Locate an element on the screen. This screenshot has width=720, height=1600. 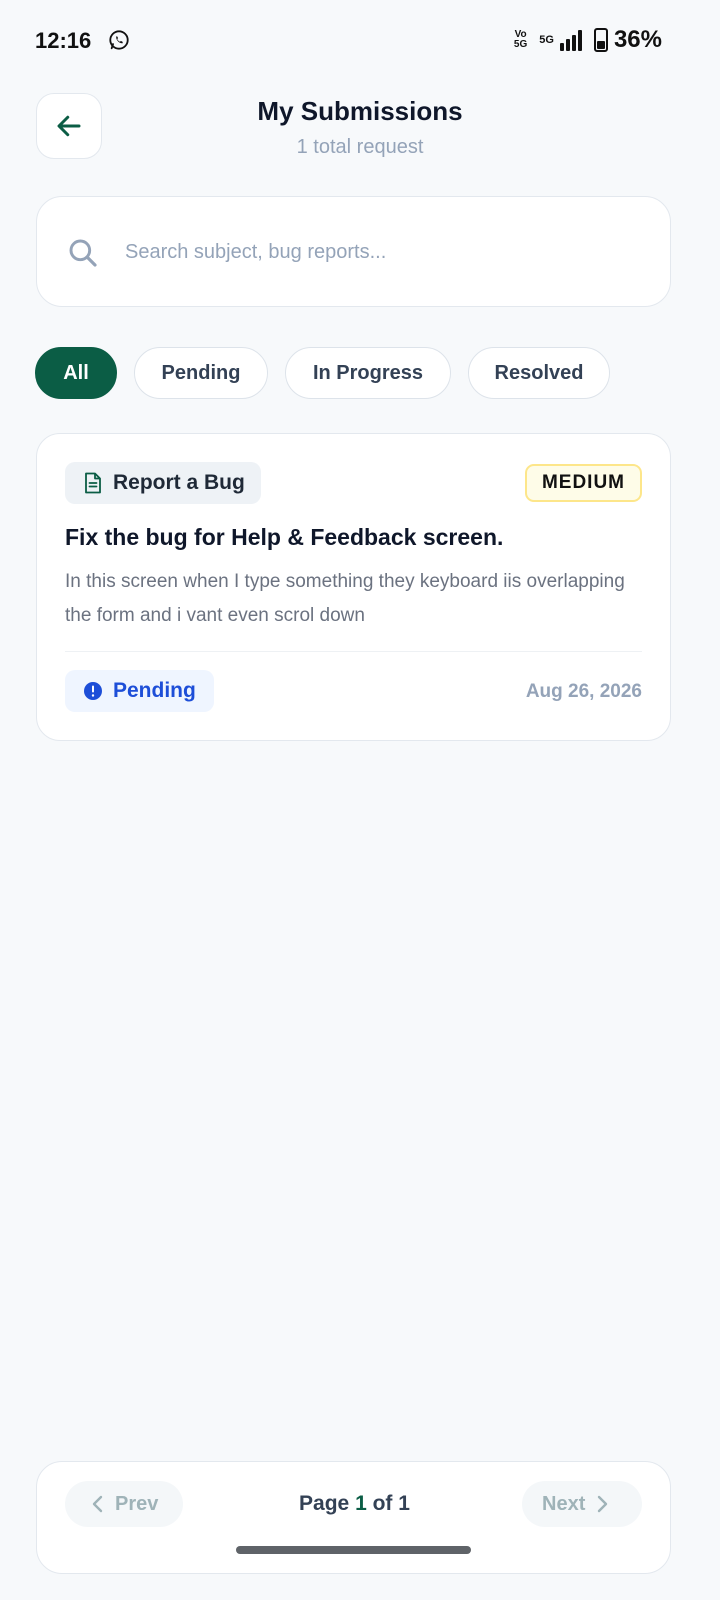
search-bar is located at coordinates (353, 251).